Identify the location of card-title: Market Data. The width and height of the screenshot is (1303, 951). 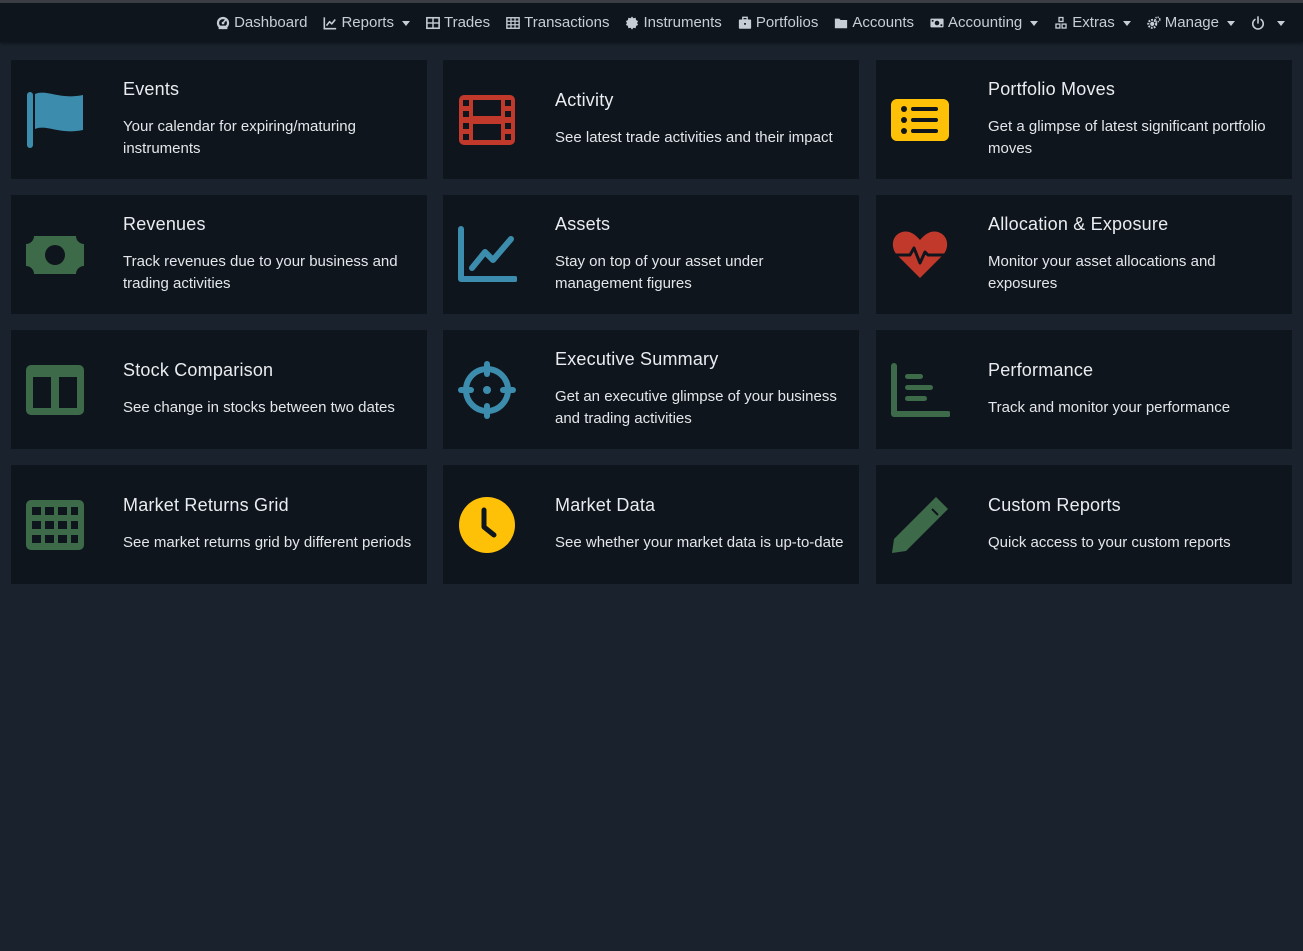
(605, 505).